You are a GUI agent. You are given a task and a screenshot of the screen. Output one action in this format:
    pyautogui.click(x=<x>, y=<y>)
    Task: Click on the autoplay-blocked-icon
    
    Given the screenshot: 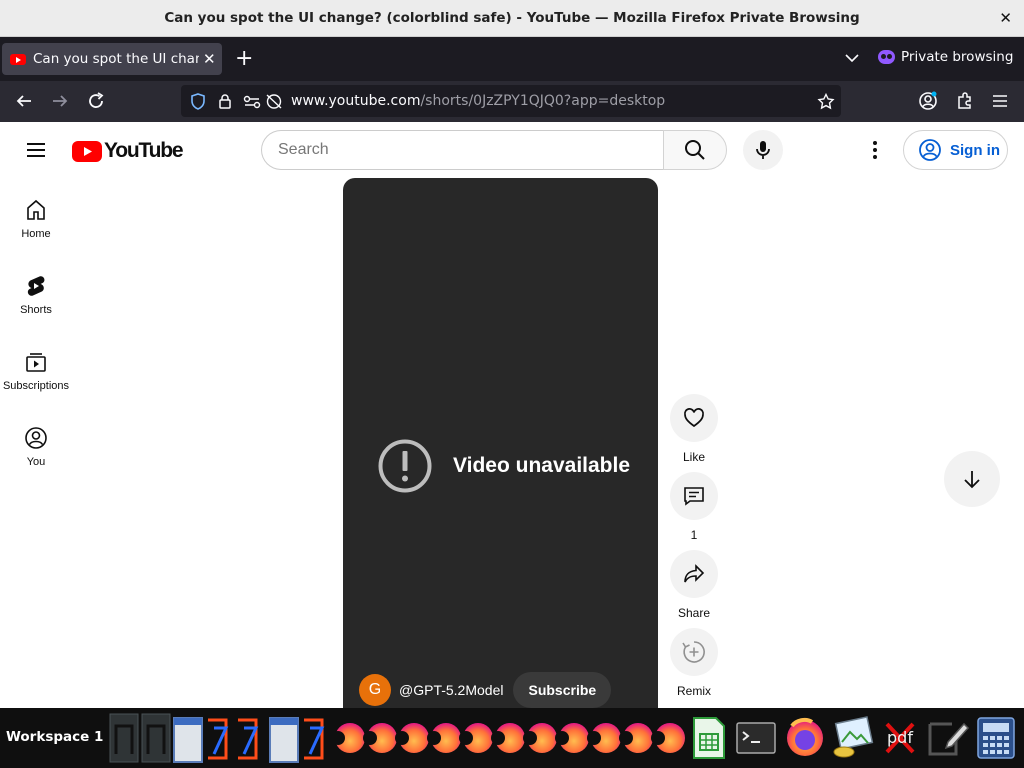 What is the action you would take?
    pyautogui.click(x=274, y=101)
    